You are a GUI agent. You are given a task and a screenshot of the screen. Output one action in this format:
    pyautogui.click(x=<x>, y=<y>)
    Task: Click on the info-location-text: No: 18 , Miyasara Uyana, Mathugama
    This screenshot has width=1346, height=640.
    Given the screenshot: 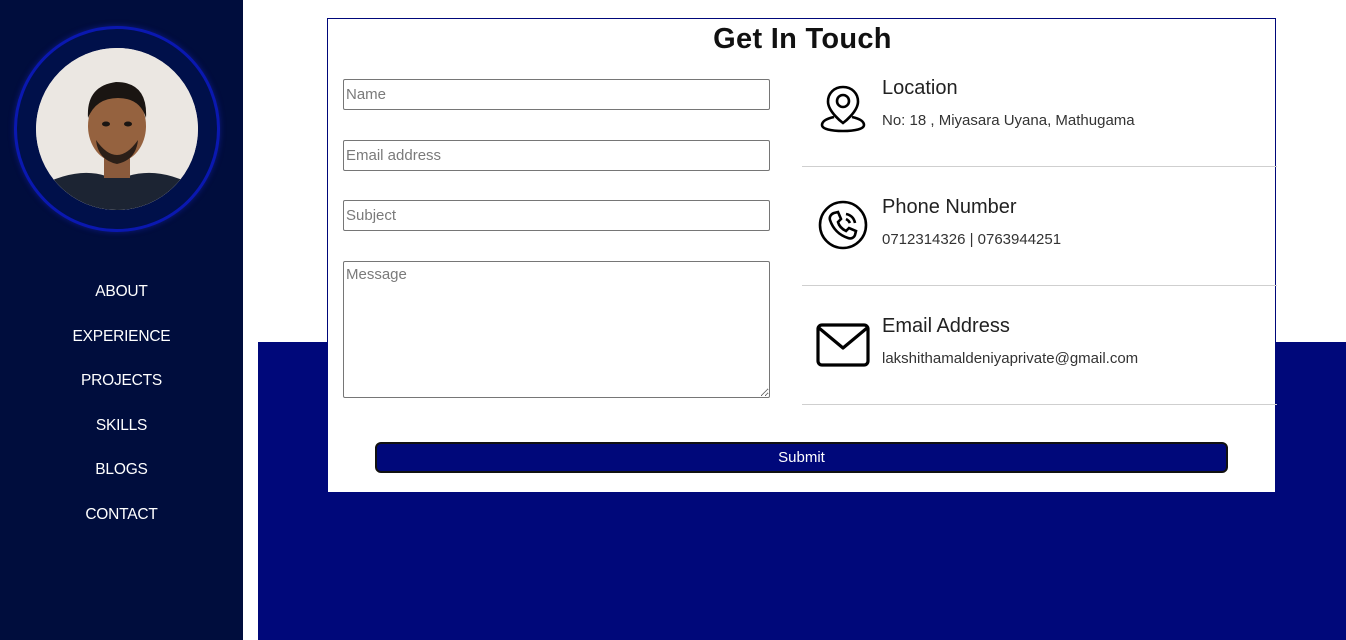 What is the action you would take?
    pyautogui.click(x=1008, y=120)
    